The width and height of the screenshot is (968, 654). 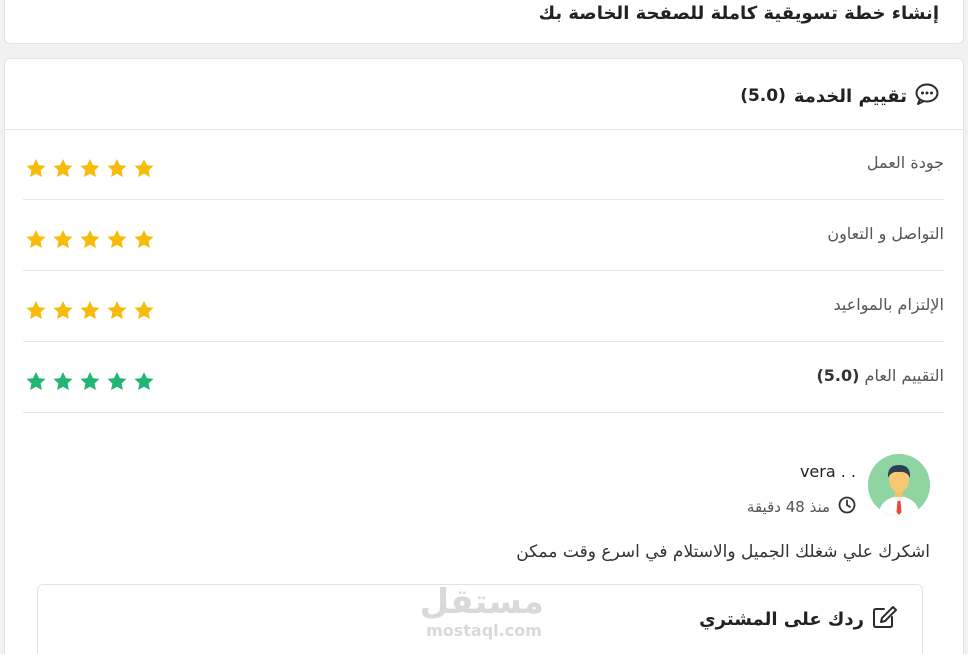 What do you see at coordinates (850, 96) in the screenshot?
I see `rating-card-title: تقييم الخدمة` at bounding box center [850, 96].